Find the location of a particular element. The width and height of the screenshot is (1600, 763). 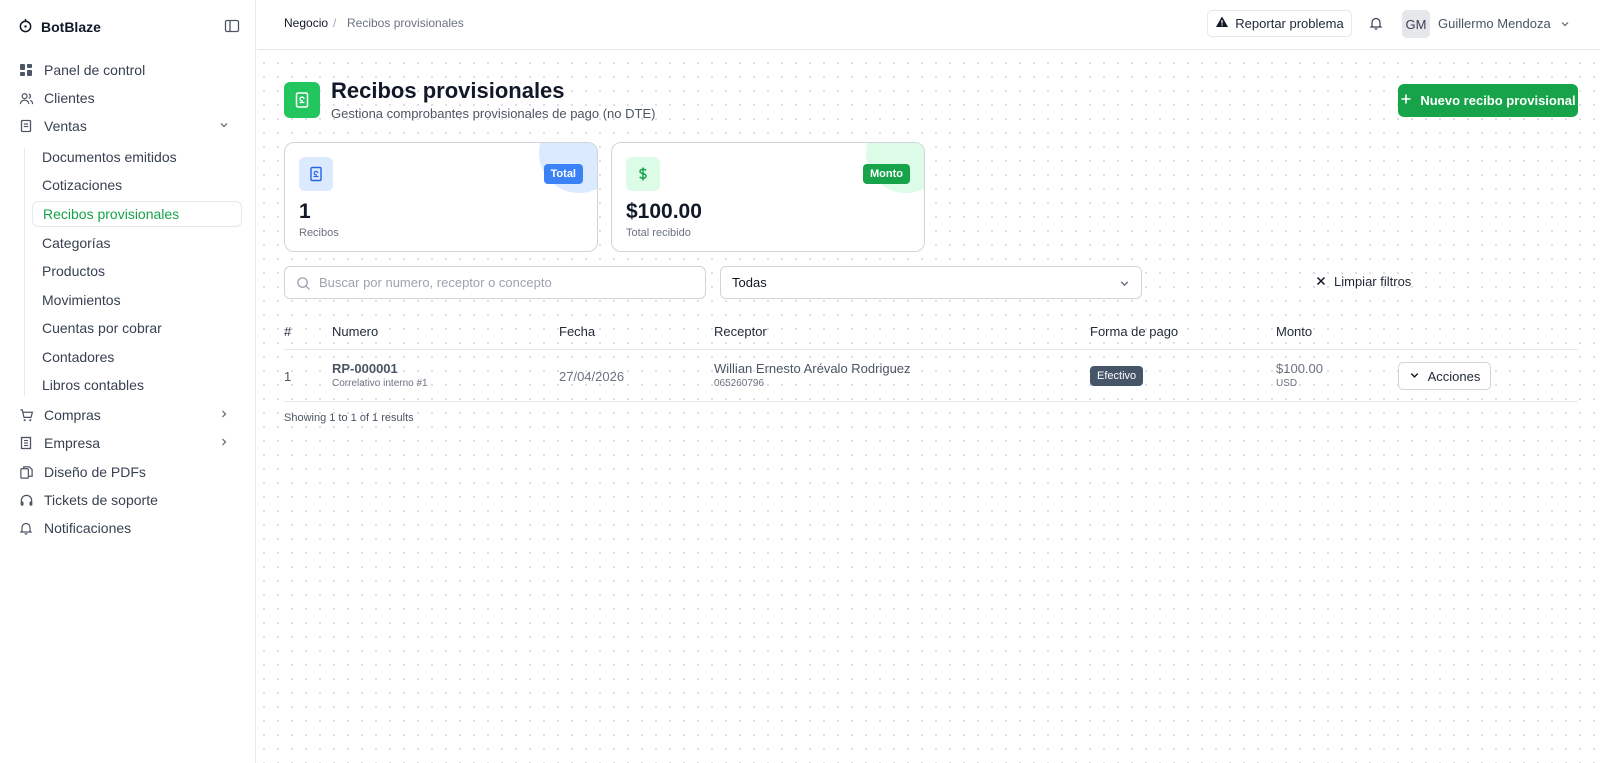

sidebar-item-notificaciones: Notificaciones is located at coordinates (130, 528).